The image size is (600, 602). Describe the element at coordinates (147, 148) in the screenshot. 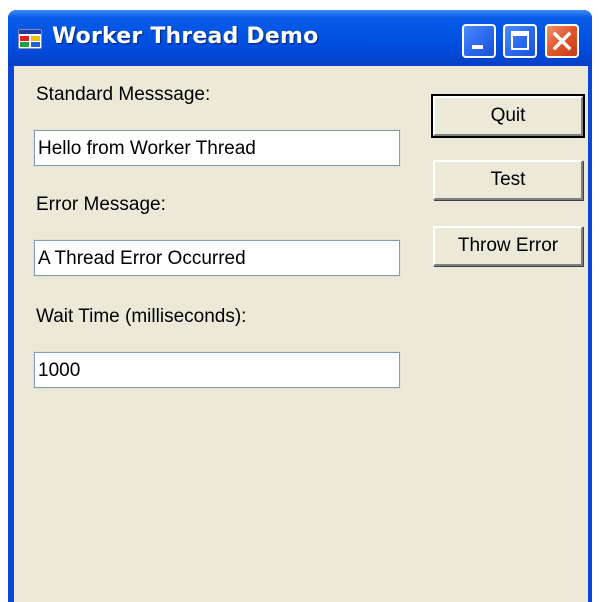

I see `standard-message-value: Hello from Worker Thread` at that location.